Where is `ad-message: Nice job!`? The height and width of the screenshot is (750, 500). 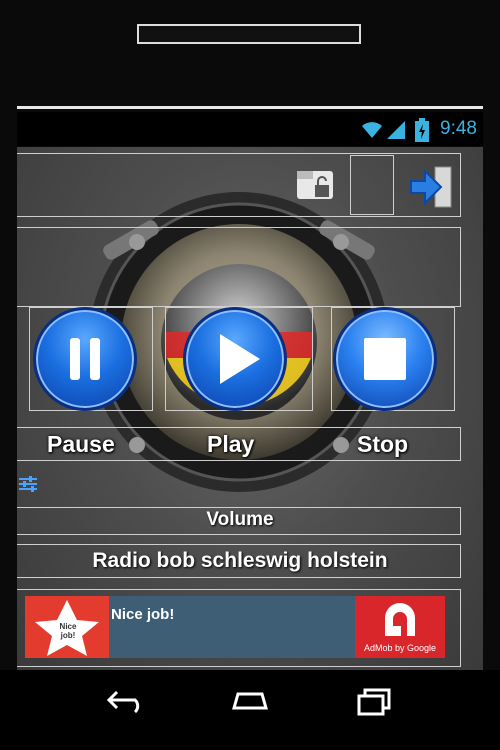
ad-message: Nice job! is located at coordinates (143, 614).